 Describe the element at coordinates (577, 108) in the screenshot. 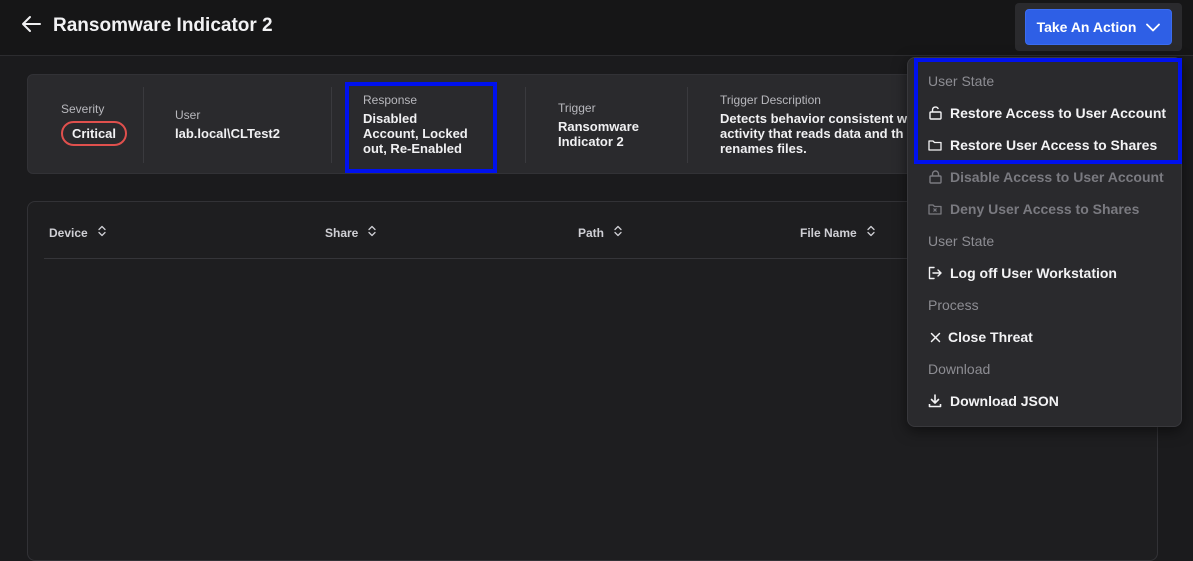

I see `trigger-label: Trigger` at that location.